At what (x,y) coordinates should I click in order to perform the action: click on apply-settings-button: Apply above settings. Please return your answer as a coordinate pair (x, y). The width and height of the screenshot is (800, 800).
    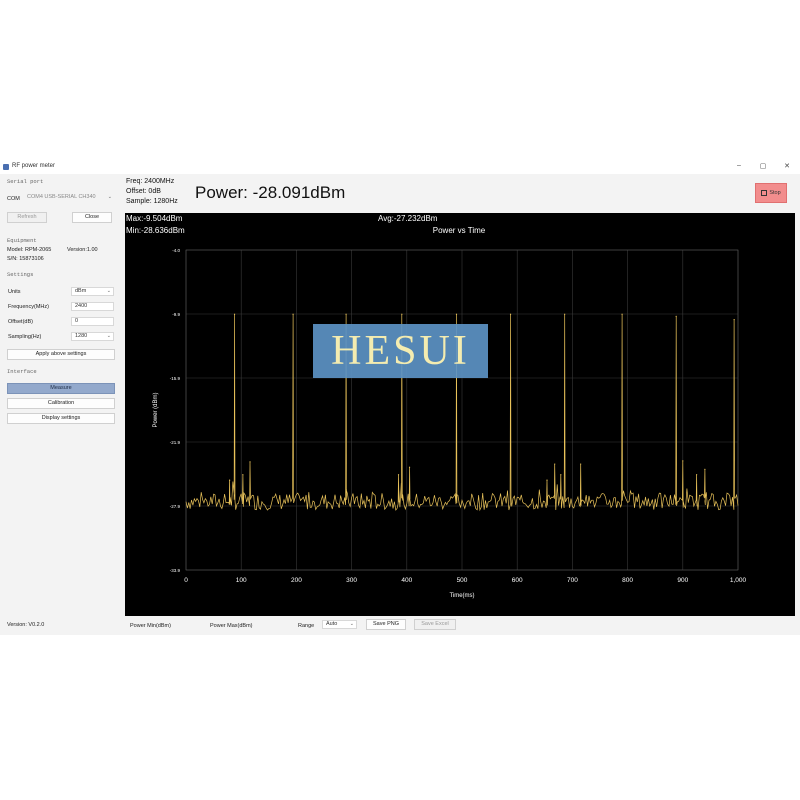
    Looking at the image, I should click on (61, 354).